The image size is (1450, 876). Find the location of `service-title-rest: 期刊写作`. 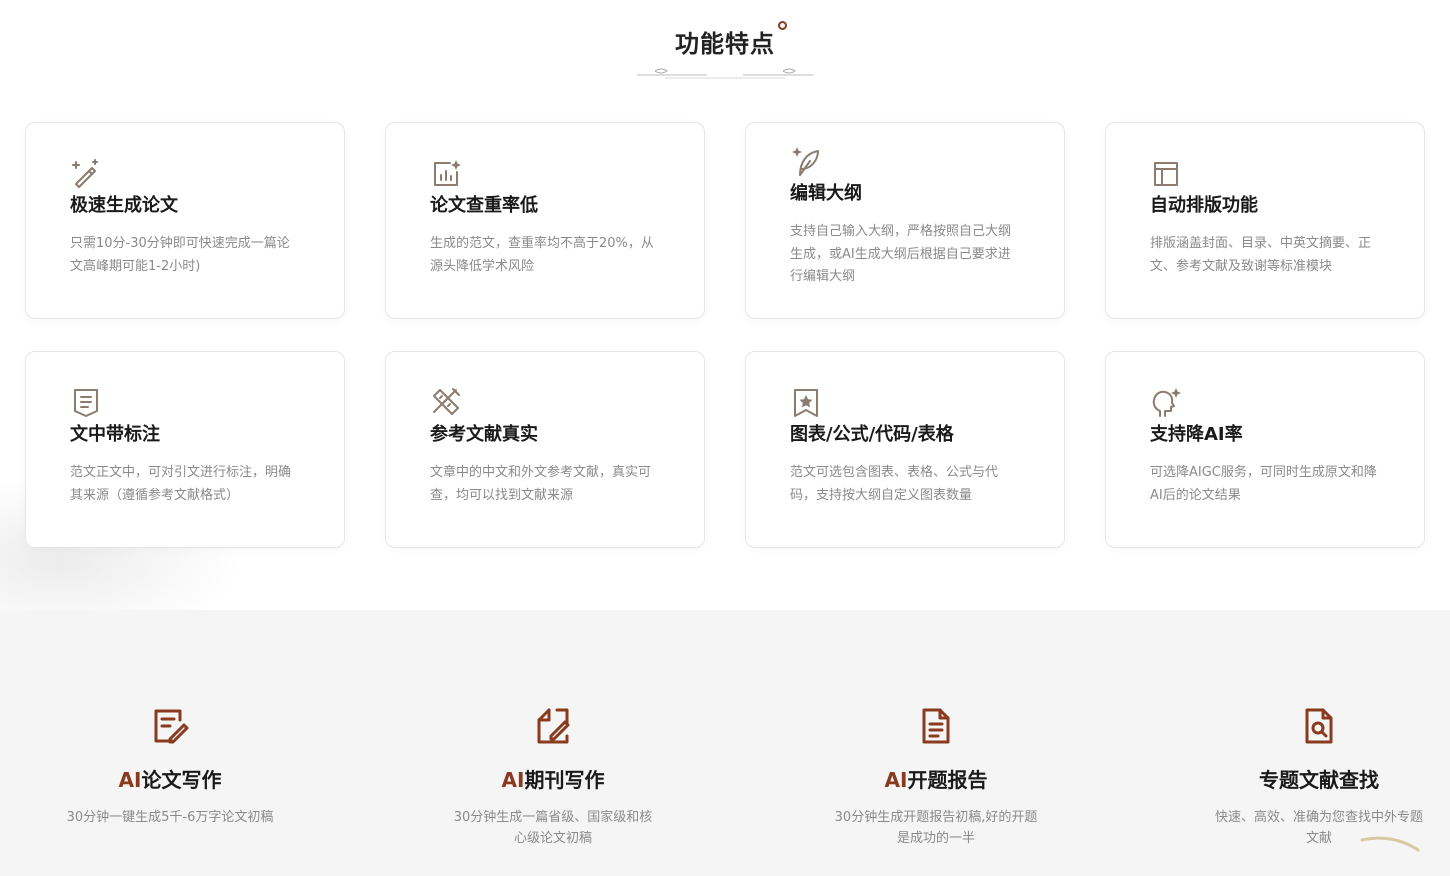

service-title-rest: 期刊写作 is located at coordinates (564, 780).